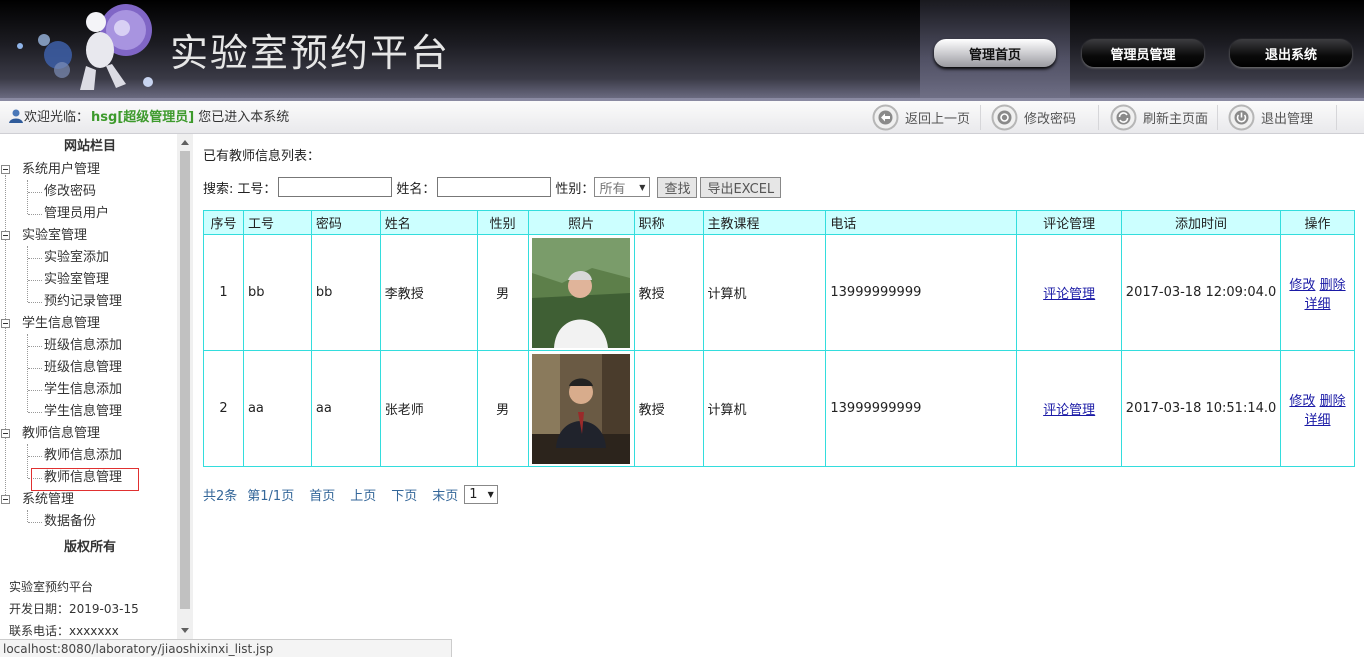 The height and width of the screenshot is (657, 1364). Describe the element at coordinates (76, 280) in the screenshot. I see `sidebar-item-lab-manage: 实验室管理` at that location.